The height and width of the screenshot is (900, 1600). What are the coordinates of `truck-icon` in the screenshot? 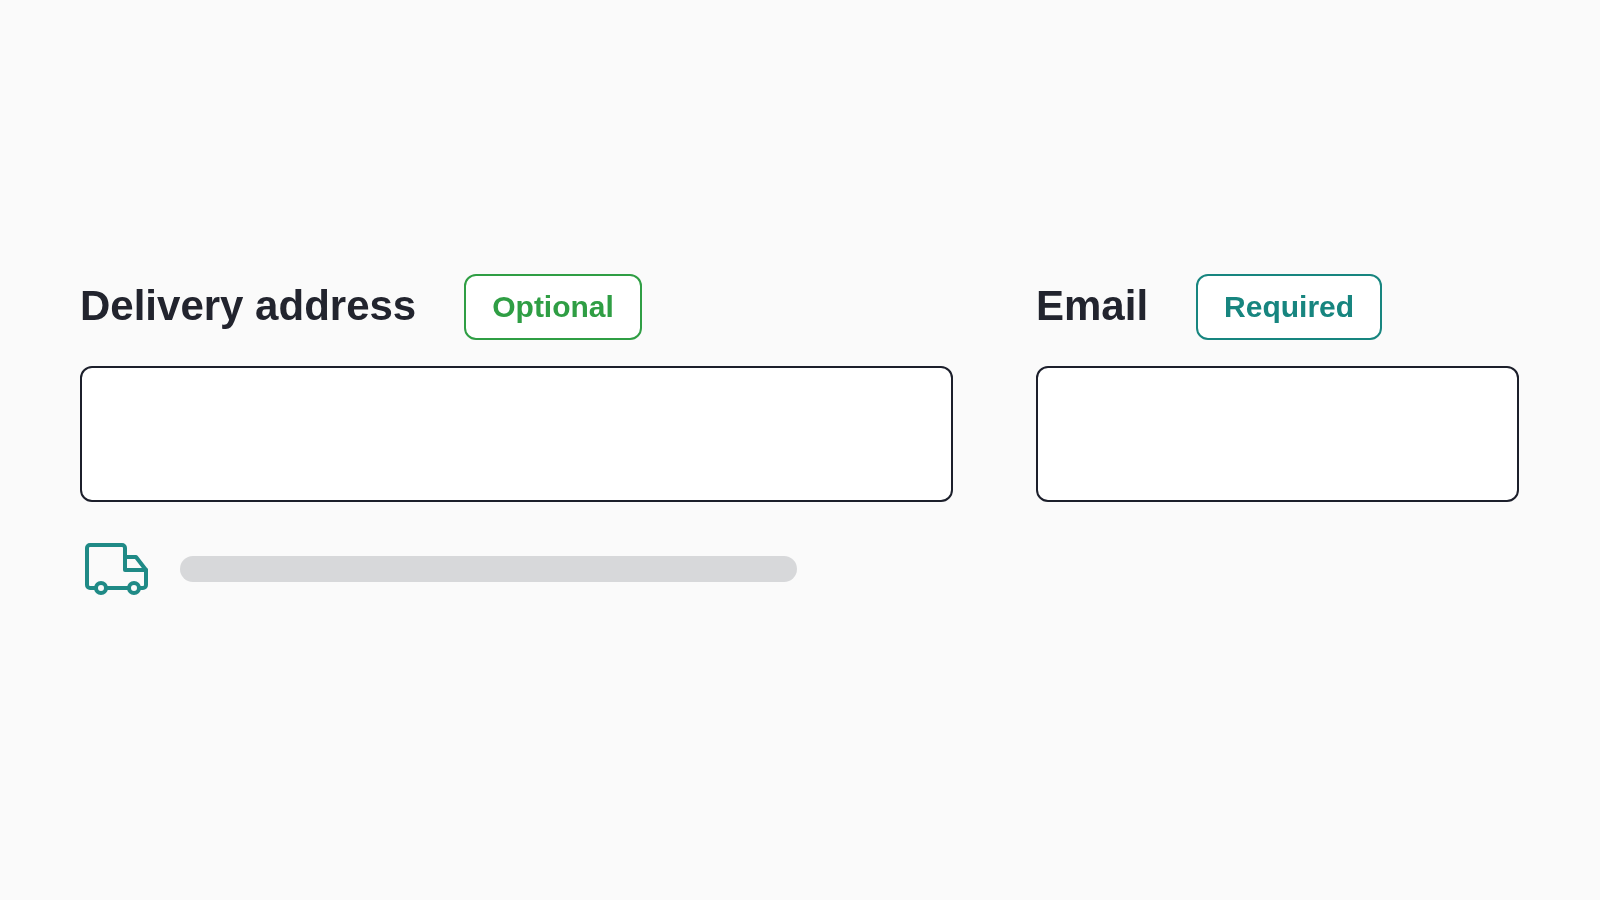 It's located at (116, 568).